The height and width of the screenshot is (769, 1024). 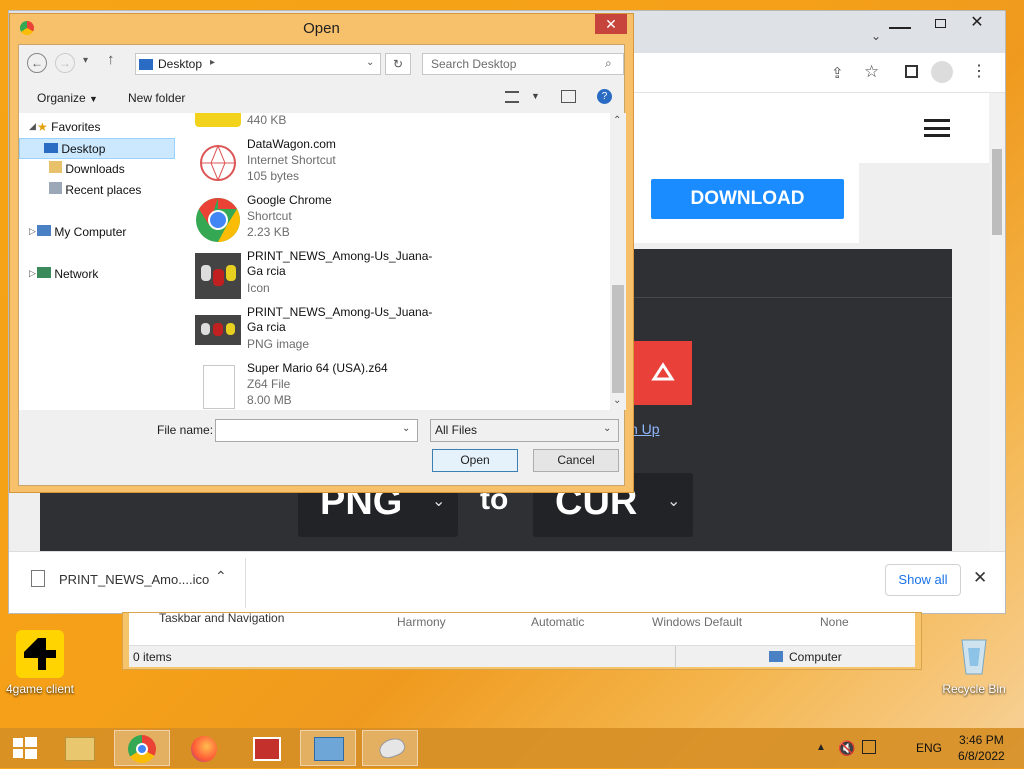 What do you see at coordinates (316, 430) in the screenshot?
I see `file-name-input: ⌄` at bounding box center [316, 430].